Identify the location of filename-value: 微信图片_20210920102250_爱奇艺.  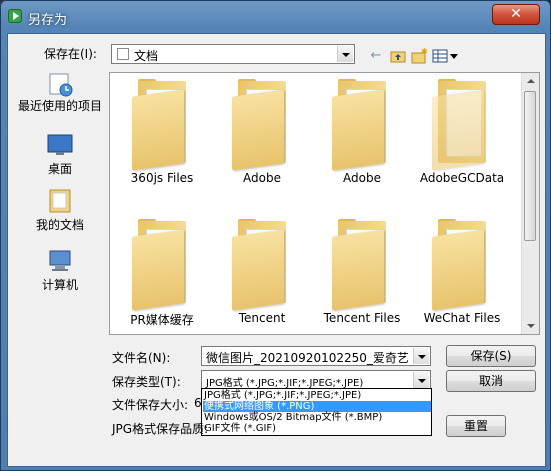
(307, 358).